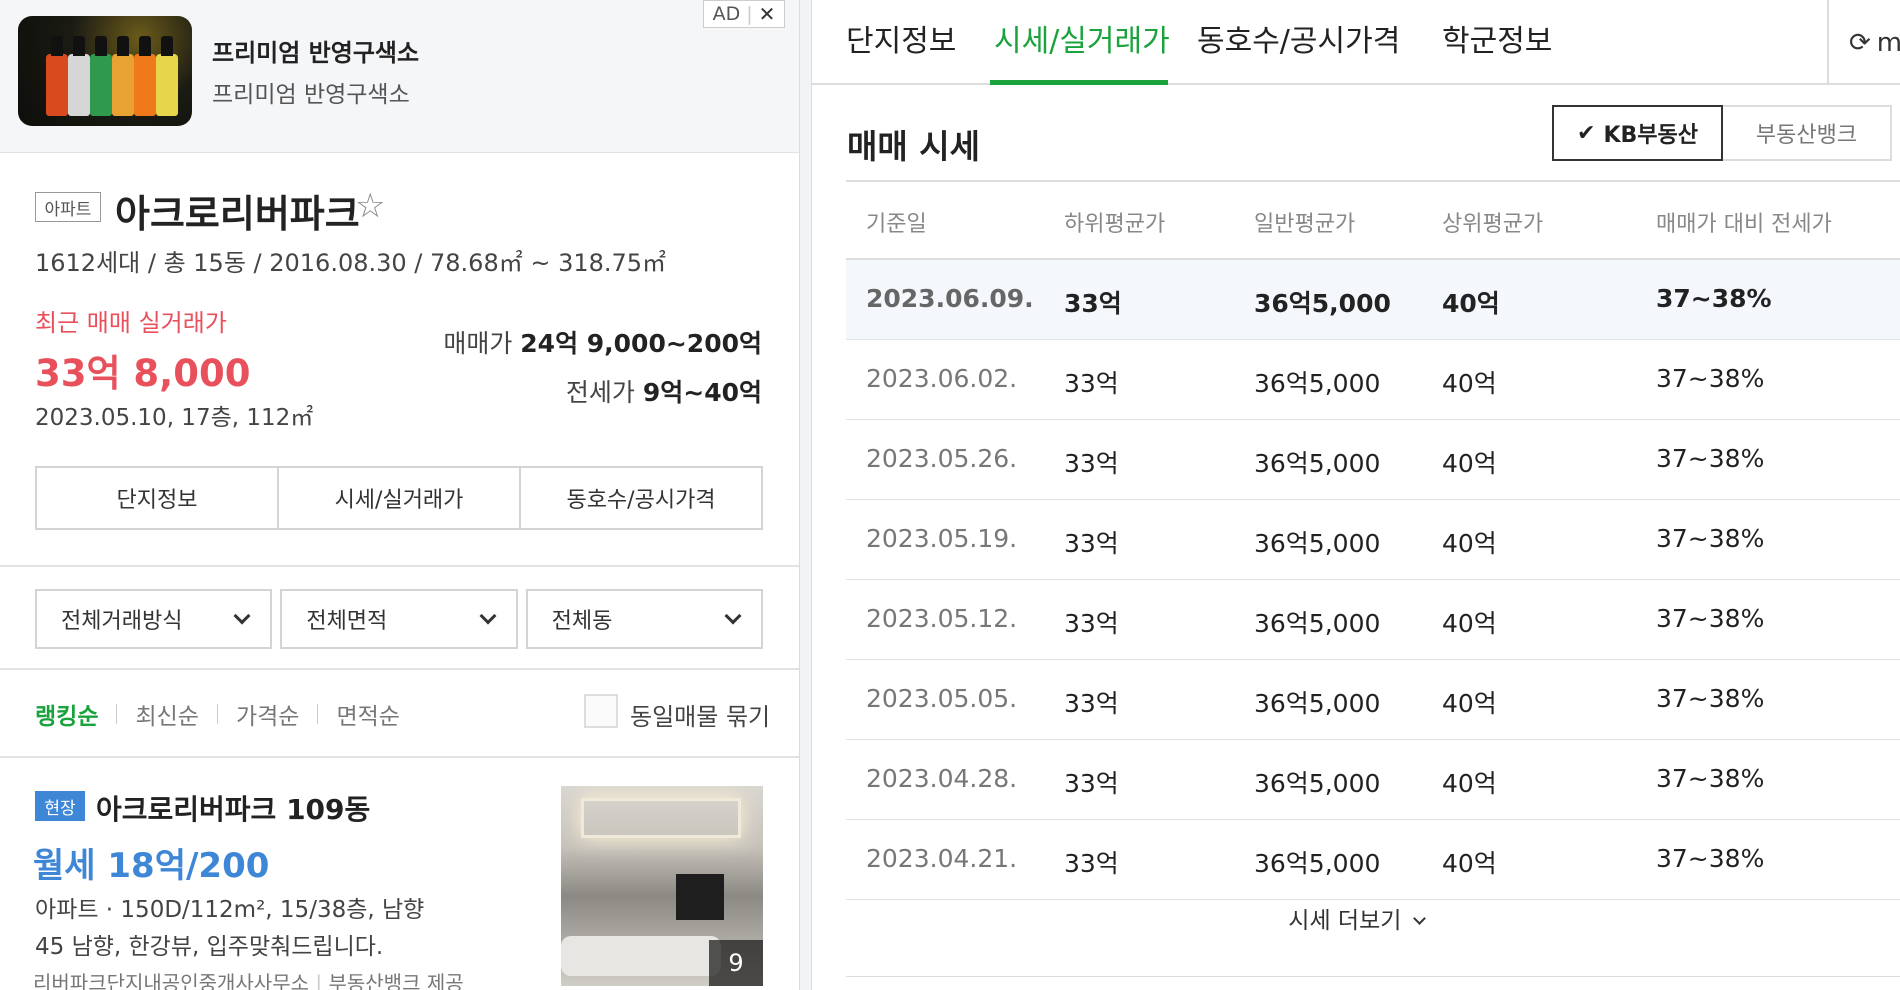 This screenshot has width=1900, height=990. Describe the element at coordinates (661, 818) in the screenshot. I see `photo-ceiling-light` at that location.